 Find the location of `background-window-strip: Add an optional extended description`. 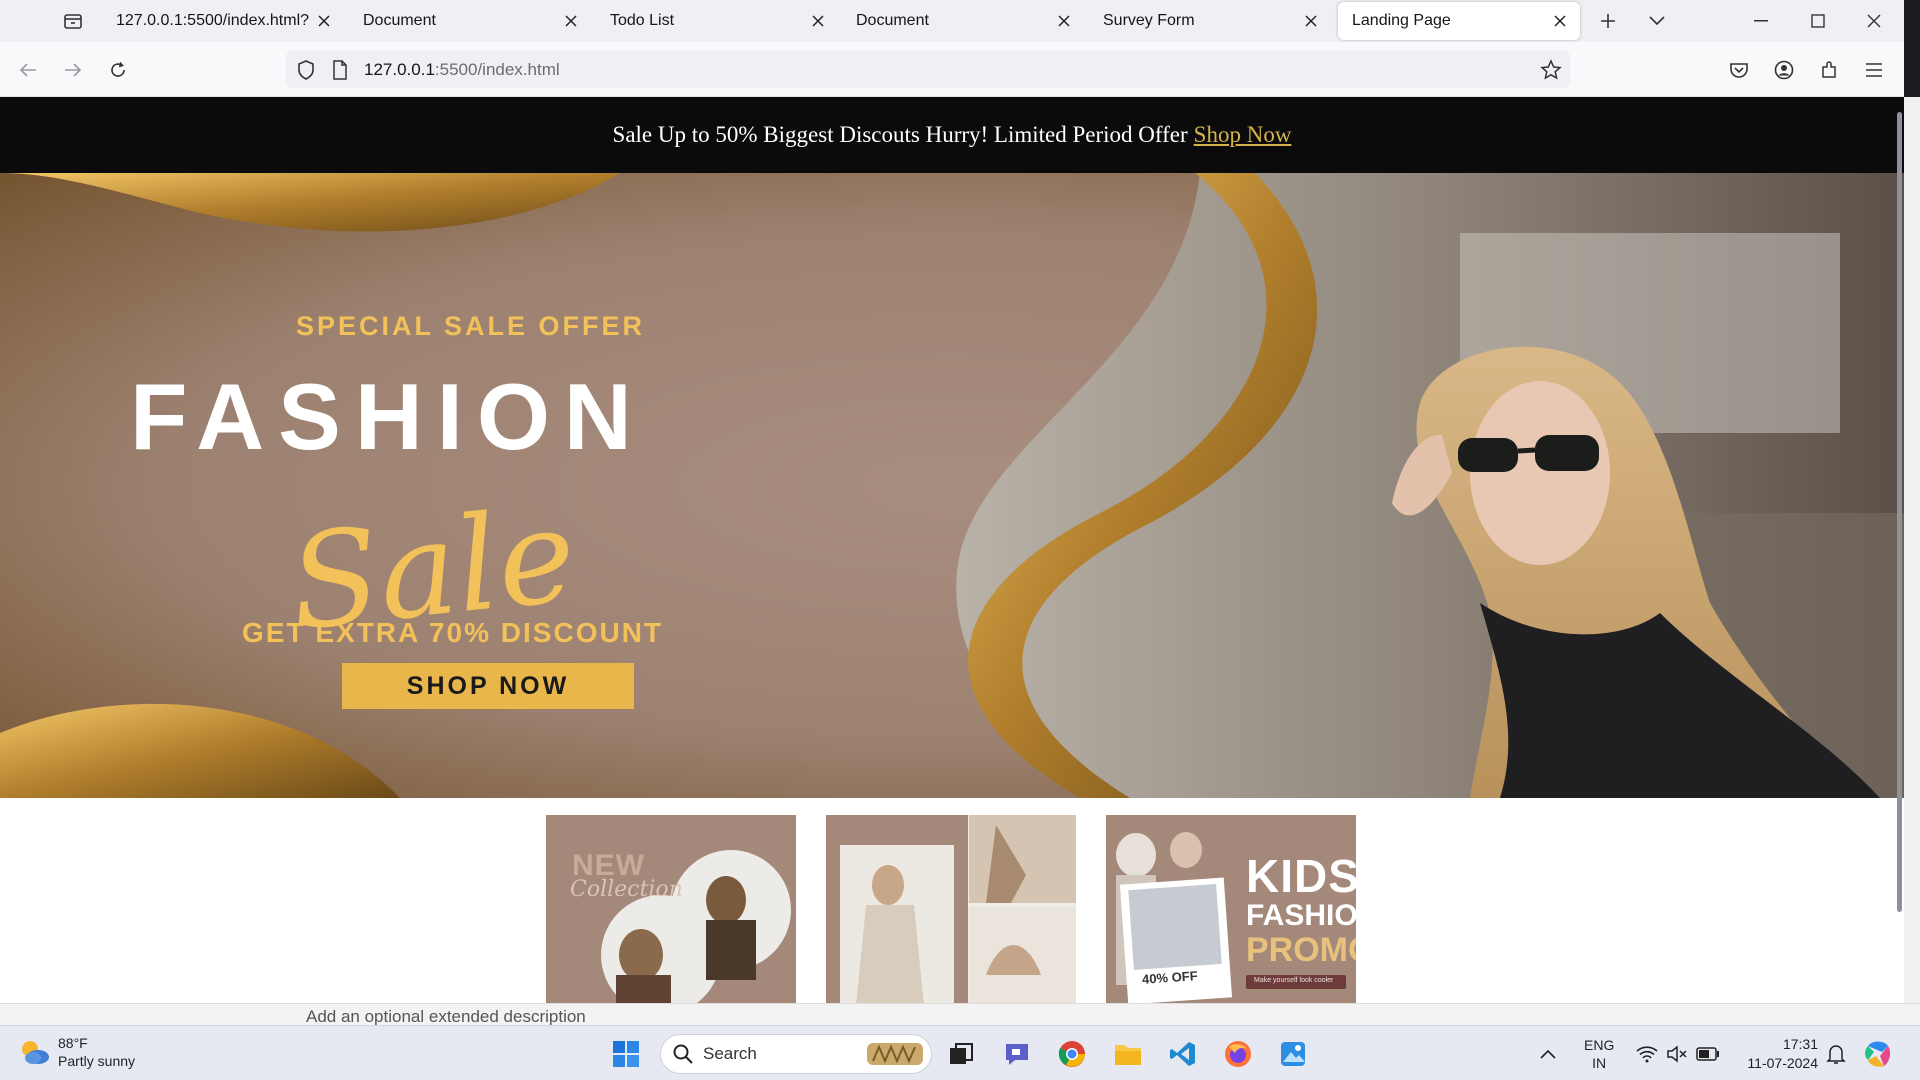

background-window-strip: Add an optional extended description is located at coordinates (960, 1014).